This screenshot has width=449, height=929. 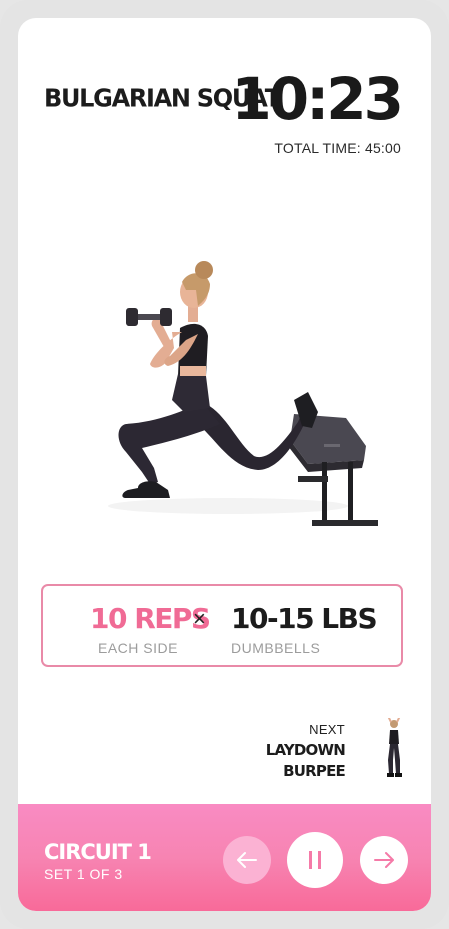 What do you see at coordinates (305, 750) in the screenshot?
I see `next-name-line1: LAYDOWN` at bounding box center [305, 750].